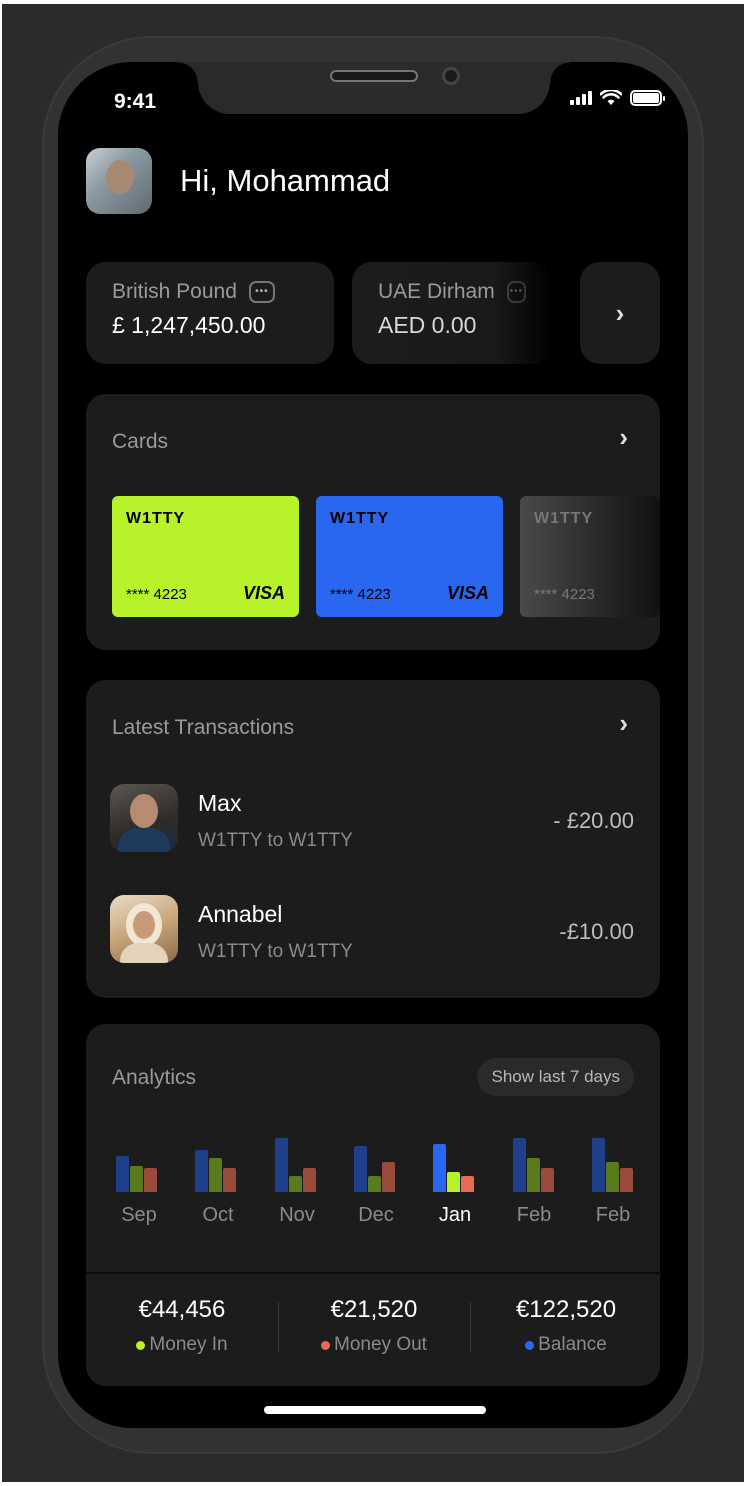 The width and height of the screenshot is (746, 1486). I want to click on money-in-value: €44,456, so click(182, 1309).